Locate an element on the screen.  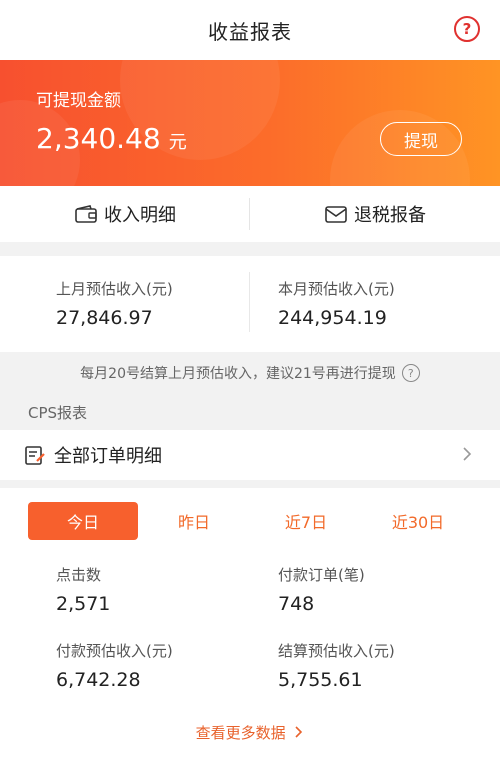
this-month-estimate: 本月预估收入(元) 244,954.19 is located at coordinates (336, 303).